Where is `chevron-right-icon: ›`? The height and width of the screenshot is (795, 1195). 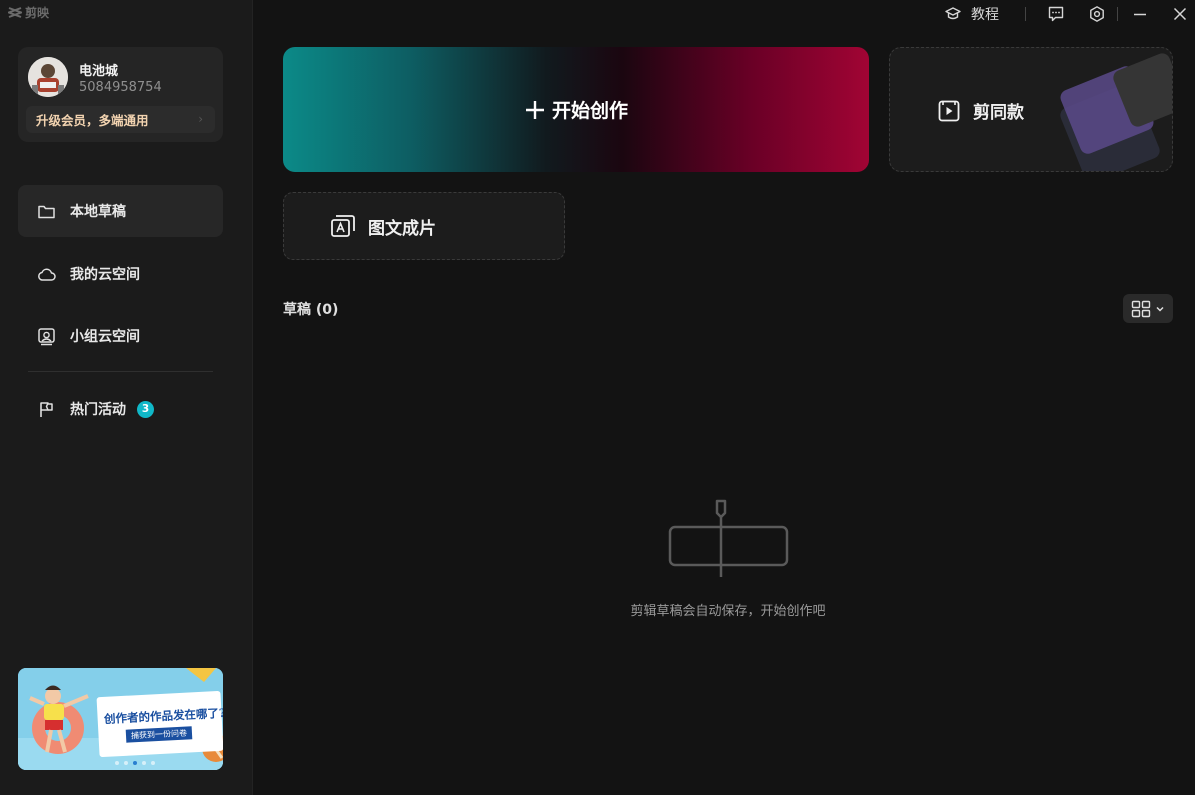
chevron-right-icon: › is located at coordinates (200, 119).